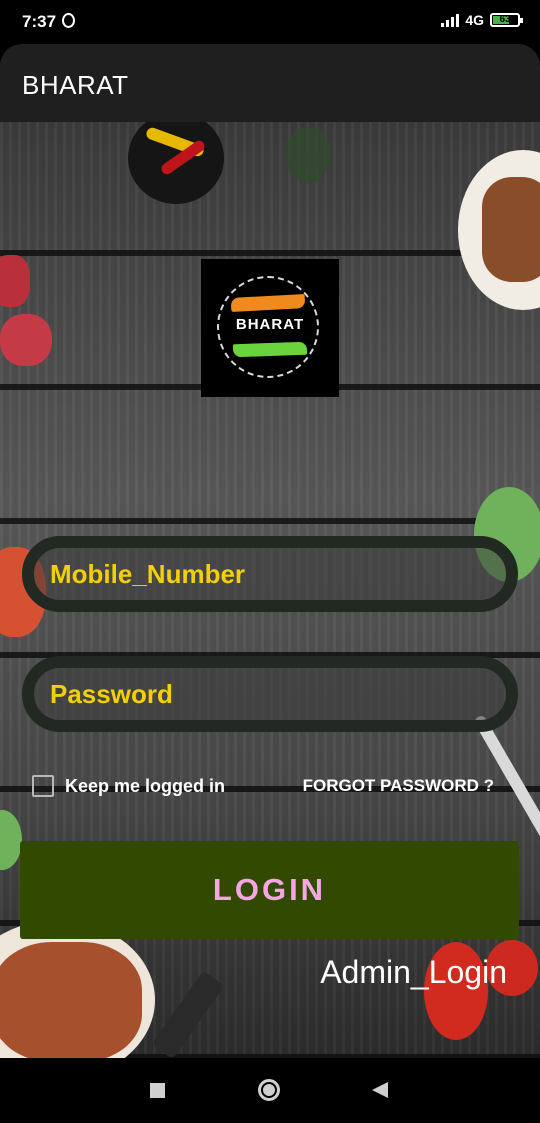 The image size is (540, 1123). Describe the element at coordinates (75, 85) in the screenshot. I see `app-title: BHARAT` at that location.